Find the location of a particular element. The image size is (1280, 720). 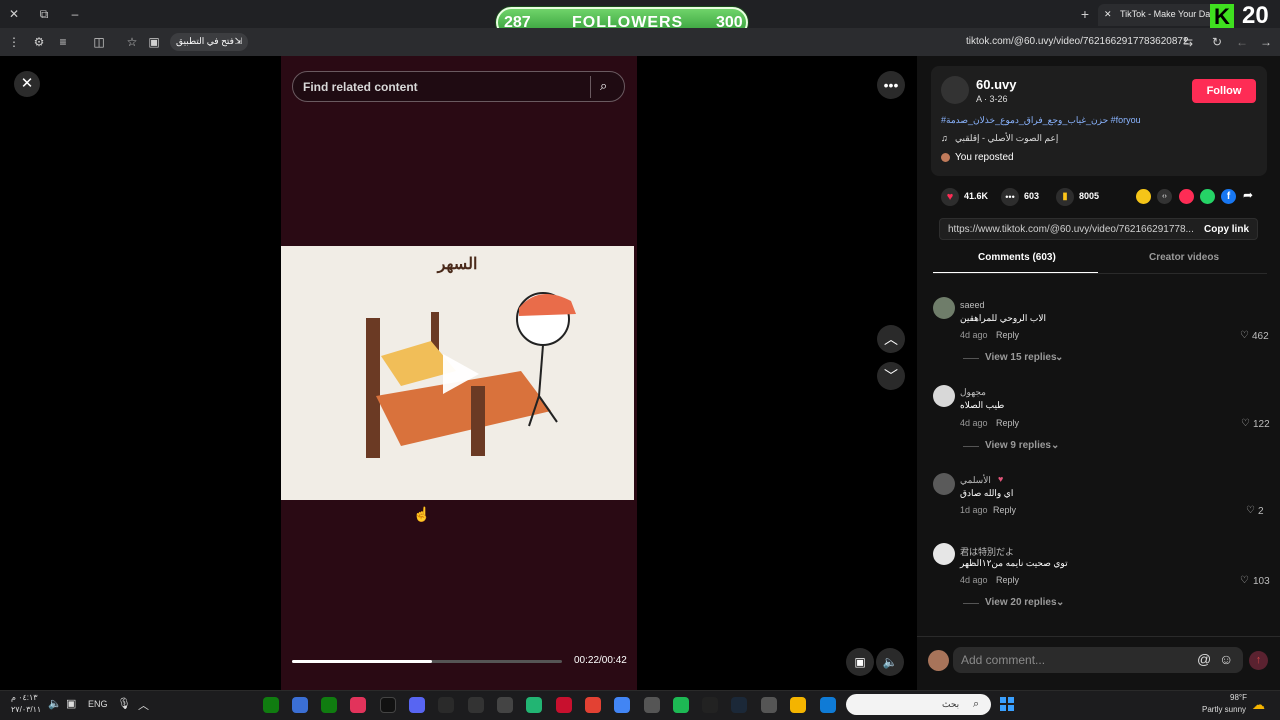

sound-name: إعم الصوت الأصلي - إقلقبي is located at coordinates (1006, 138).